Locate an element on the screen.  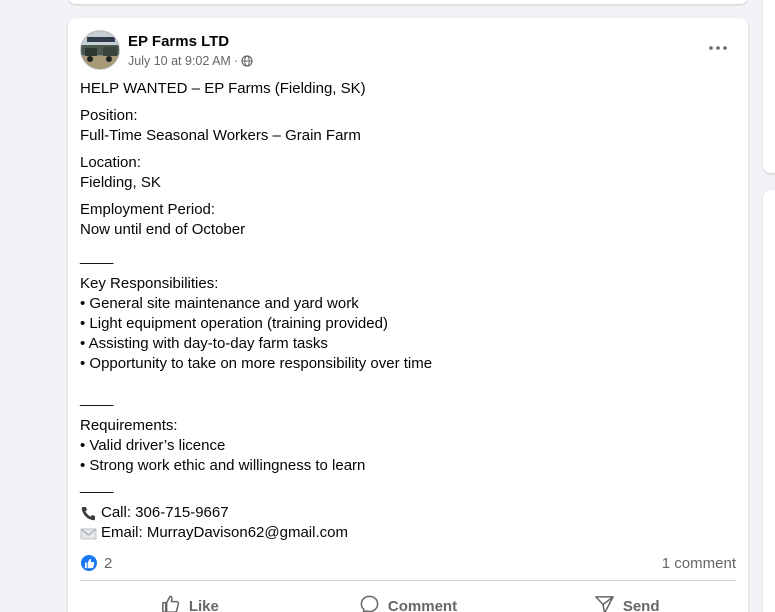
comment-button: Comment is located at coordinates (408, 600).